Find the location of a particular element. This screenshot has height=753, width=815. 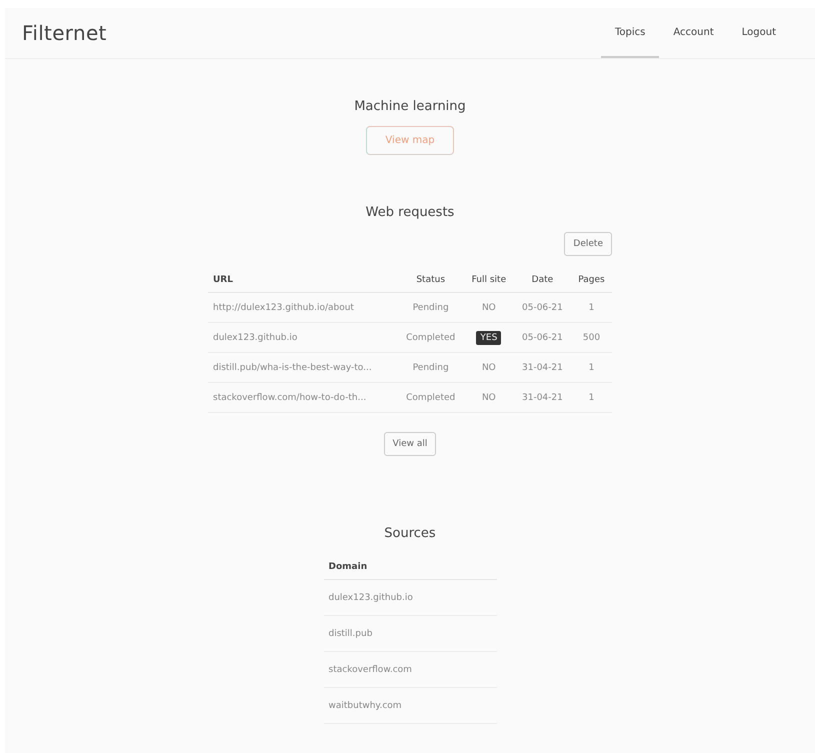

table-cell: http://dulex123.github.io/about is located at coordinates (283, 307).